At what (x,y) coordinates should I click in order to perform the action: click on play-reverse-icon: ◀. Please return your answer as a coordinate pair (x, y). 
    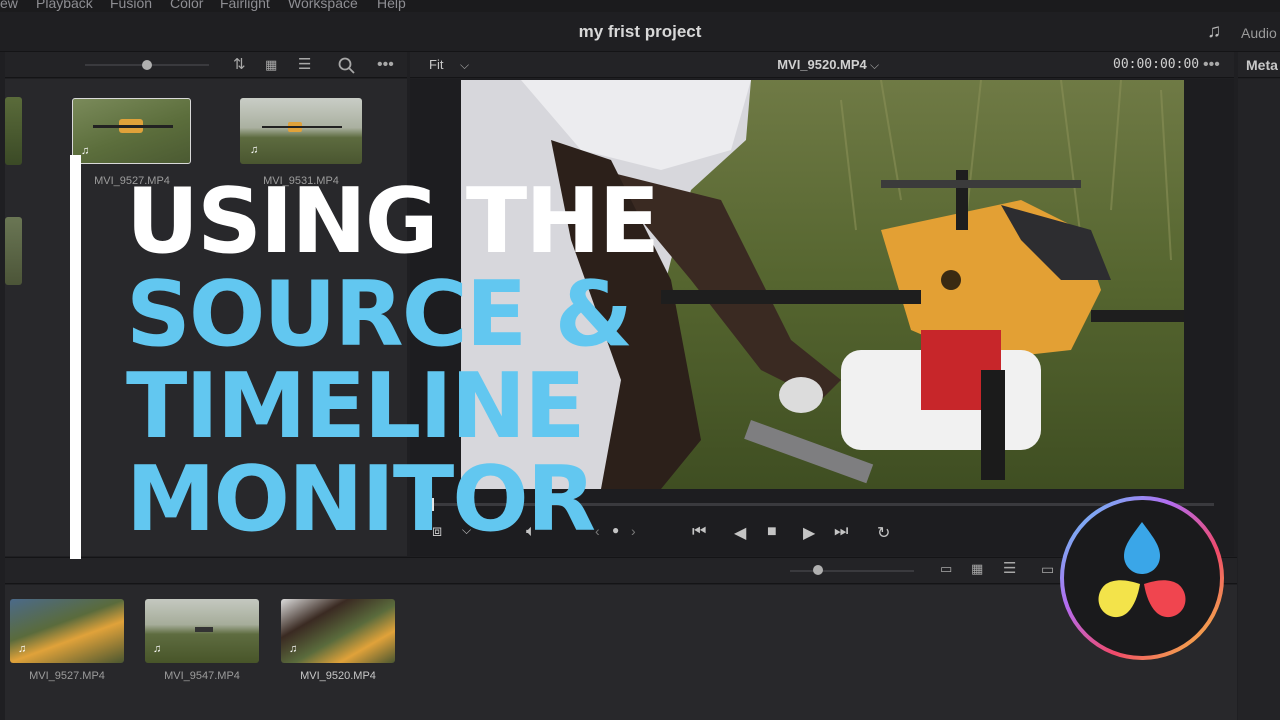
    Looking at the image, I should click on (740, 533).